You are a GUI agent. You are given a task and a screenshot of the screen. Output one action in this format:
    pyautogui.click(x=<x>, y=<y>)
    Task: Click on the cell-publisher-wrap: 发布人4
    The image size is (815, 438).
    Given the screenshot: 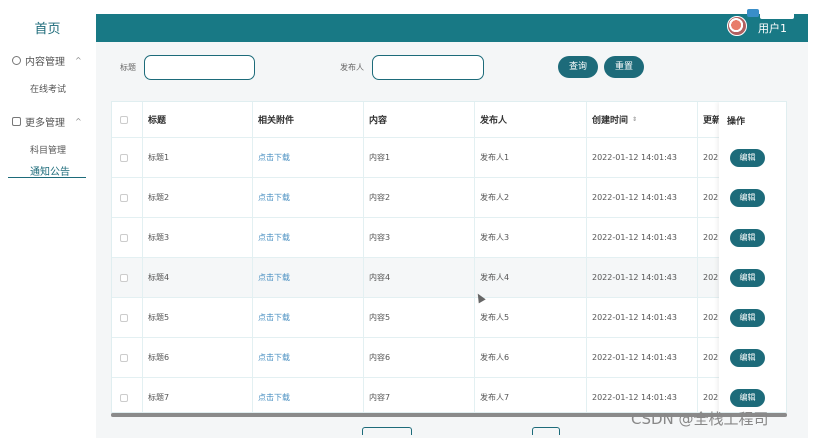 What is the action you would take?
    pyautogui.click(x=531, y=277)
    